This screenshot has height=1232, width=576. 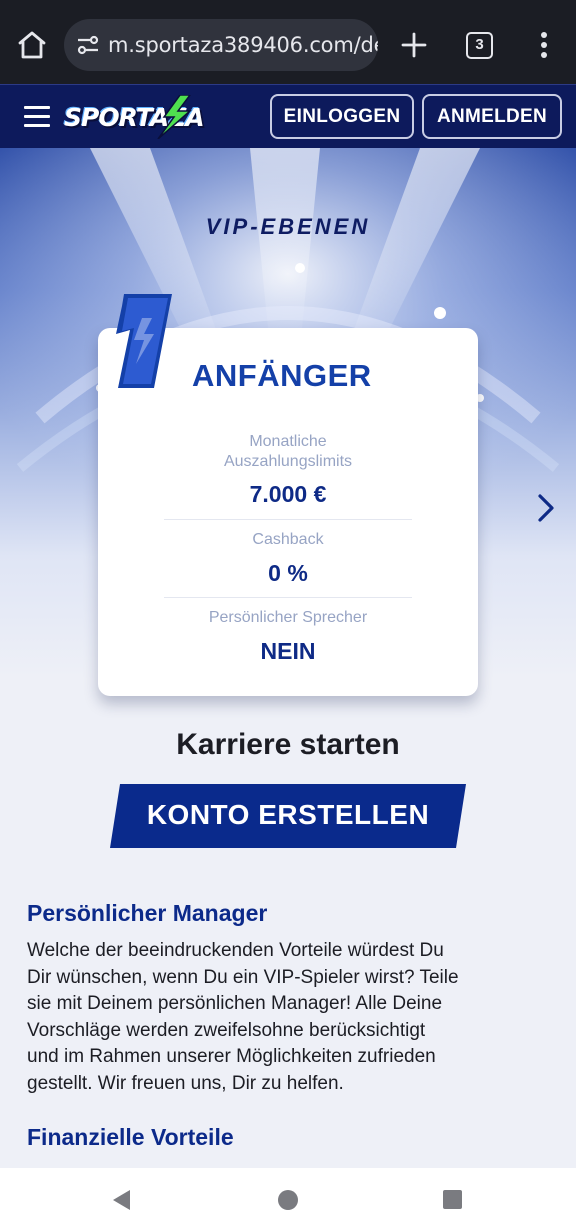 What do you see at coordinates (288, 461) in the screenshot?
I see `payout-limit-label-2: Auszahlungslimits` at bounding box center [288, 461].